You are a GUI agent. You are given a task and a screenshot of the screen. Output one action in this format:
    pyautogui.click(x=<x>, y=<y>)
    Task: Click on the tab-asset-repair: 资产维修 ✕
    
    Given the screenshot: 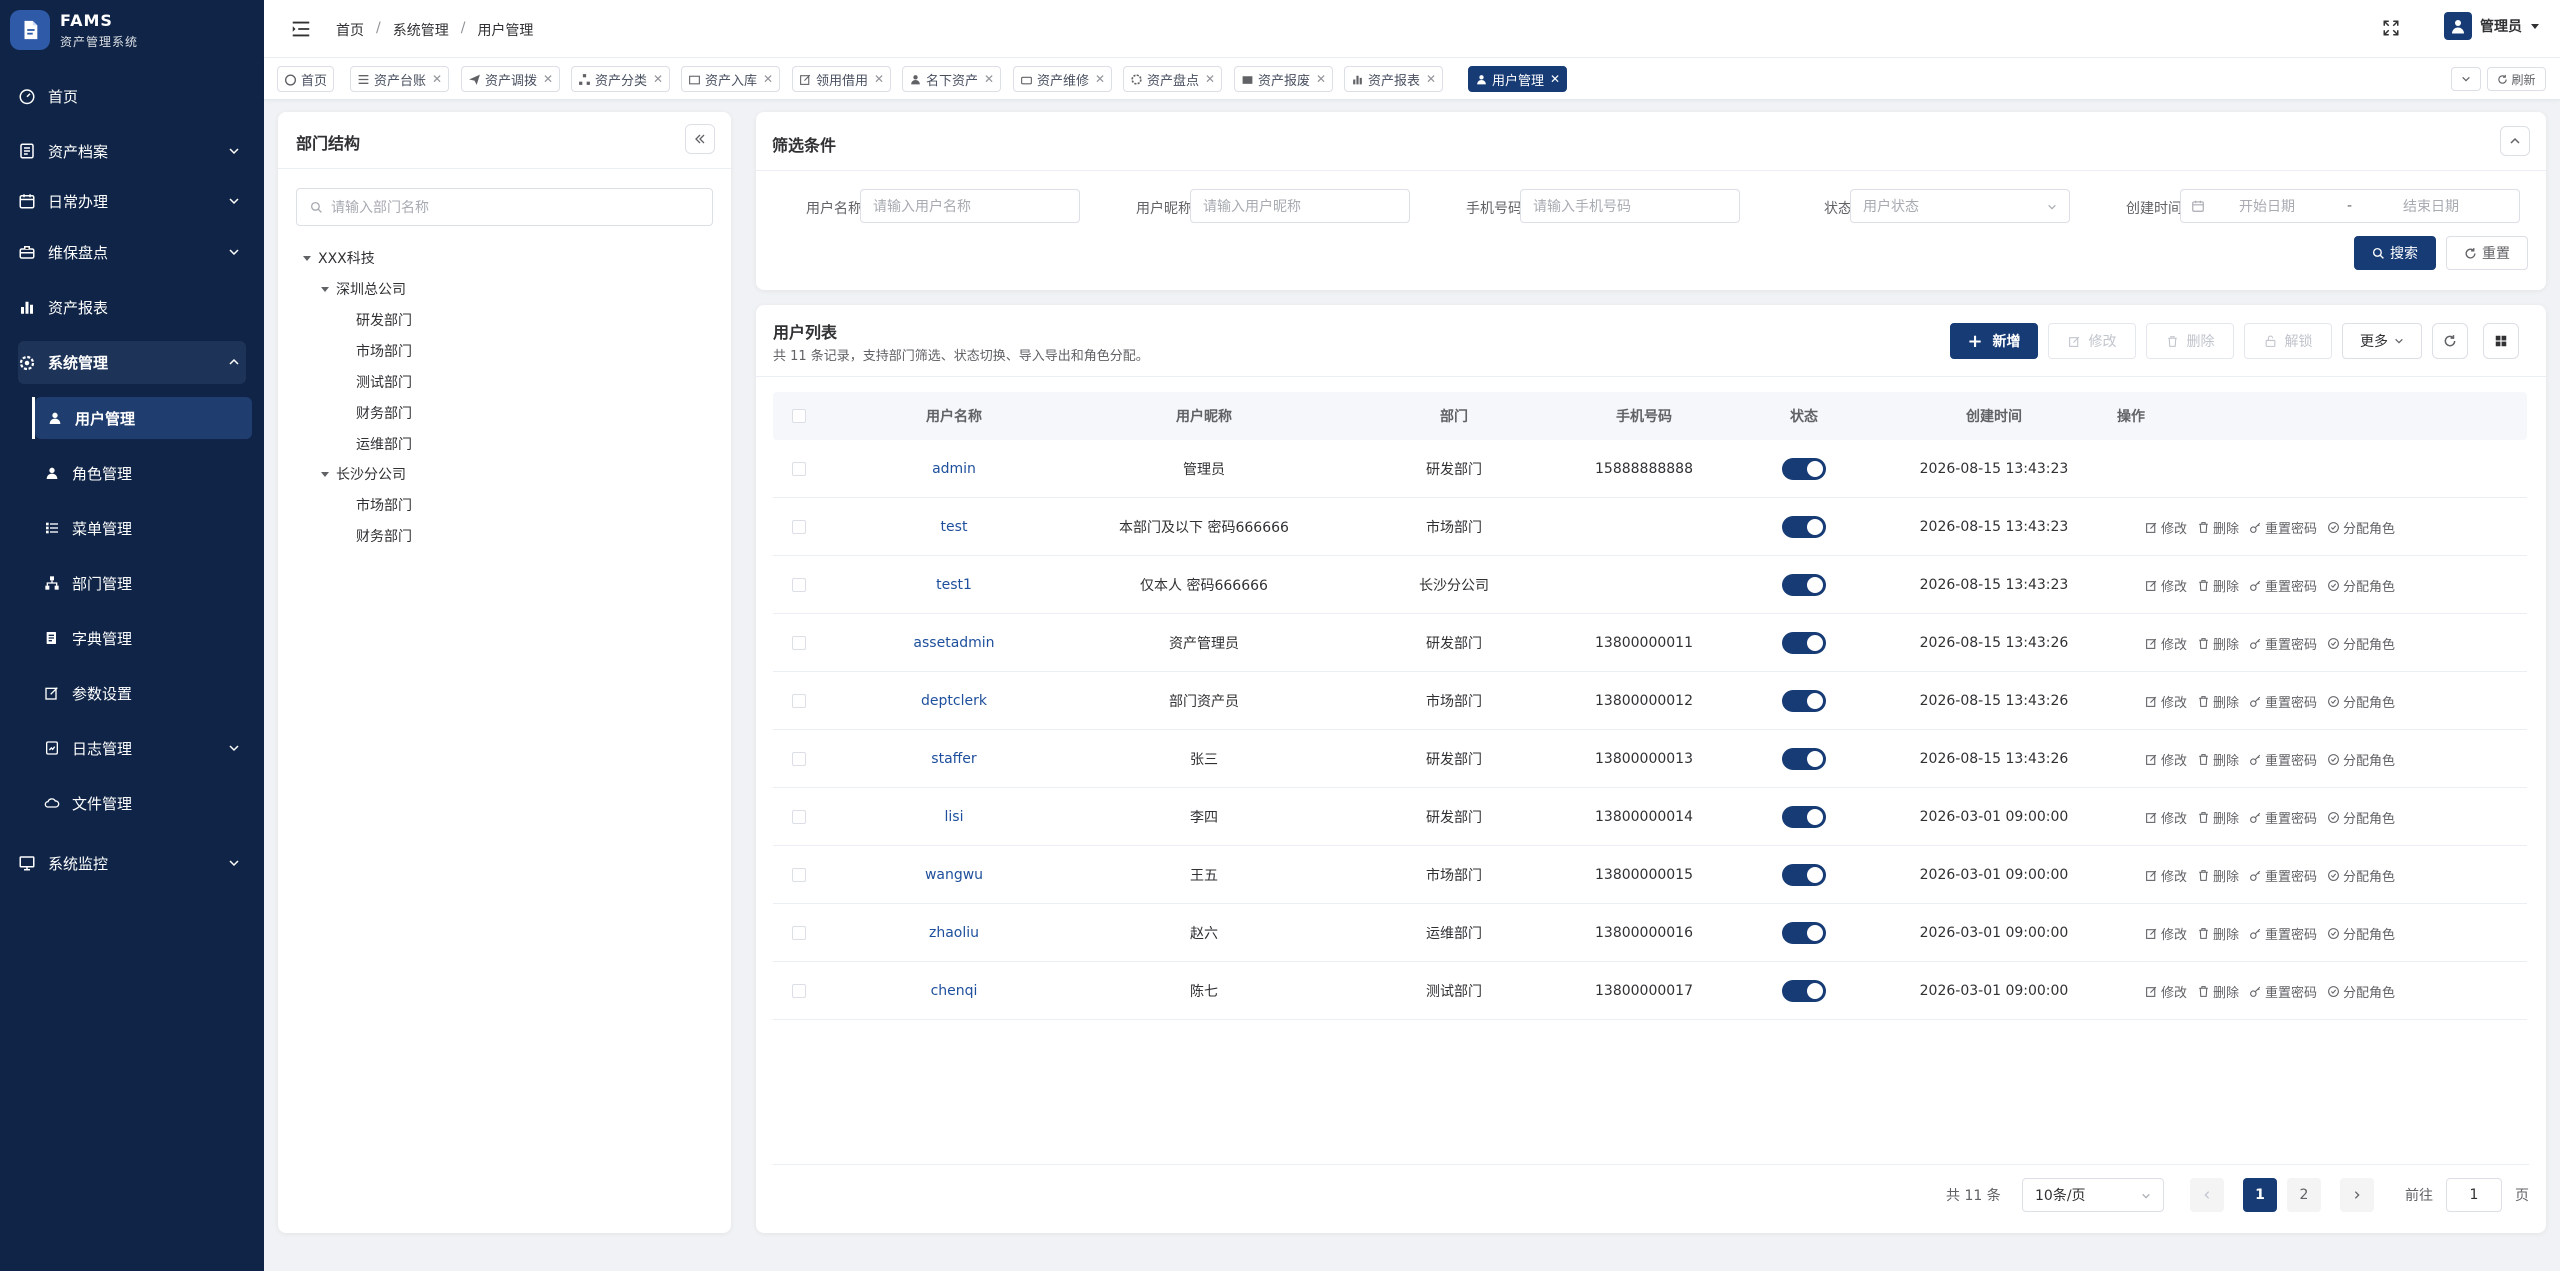 What is the action you would take?
    pyautogui.click(x=1063, y=79)
    